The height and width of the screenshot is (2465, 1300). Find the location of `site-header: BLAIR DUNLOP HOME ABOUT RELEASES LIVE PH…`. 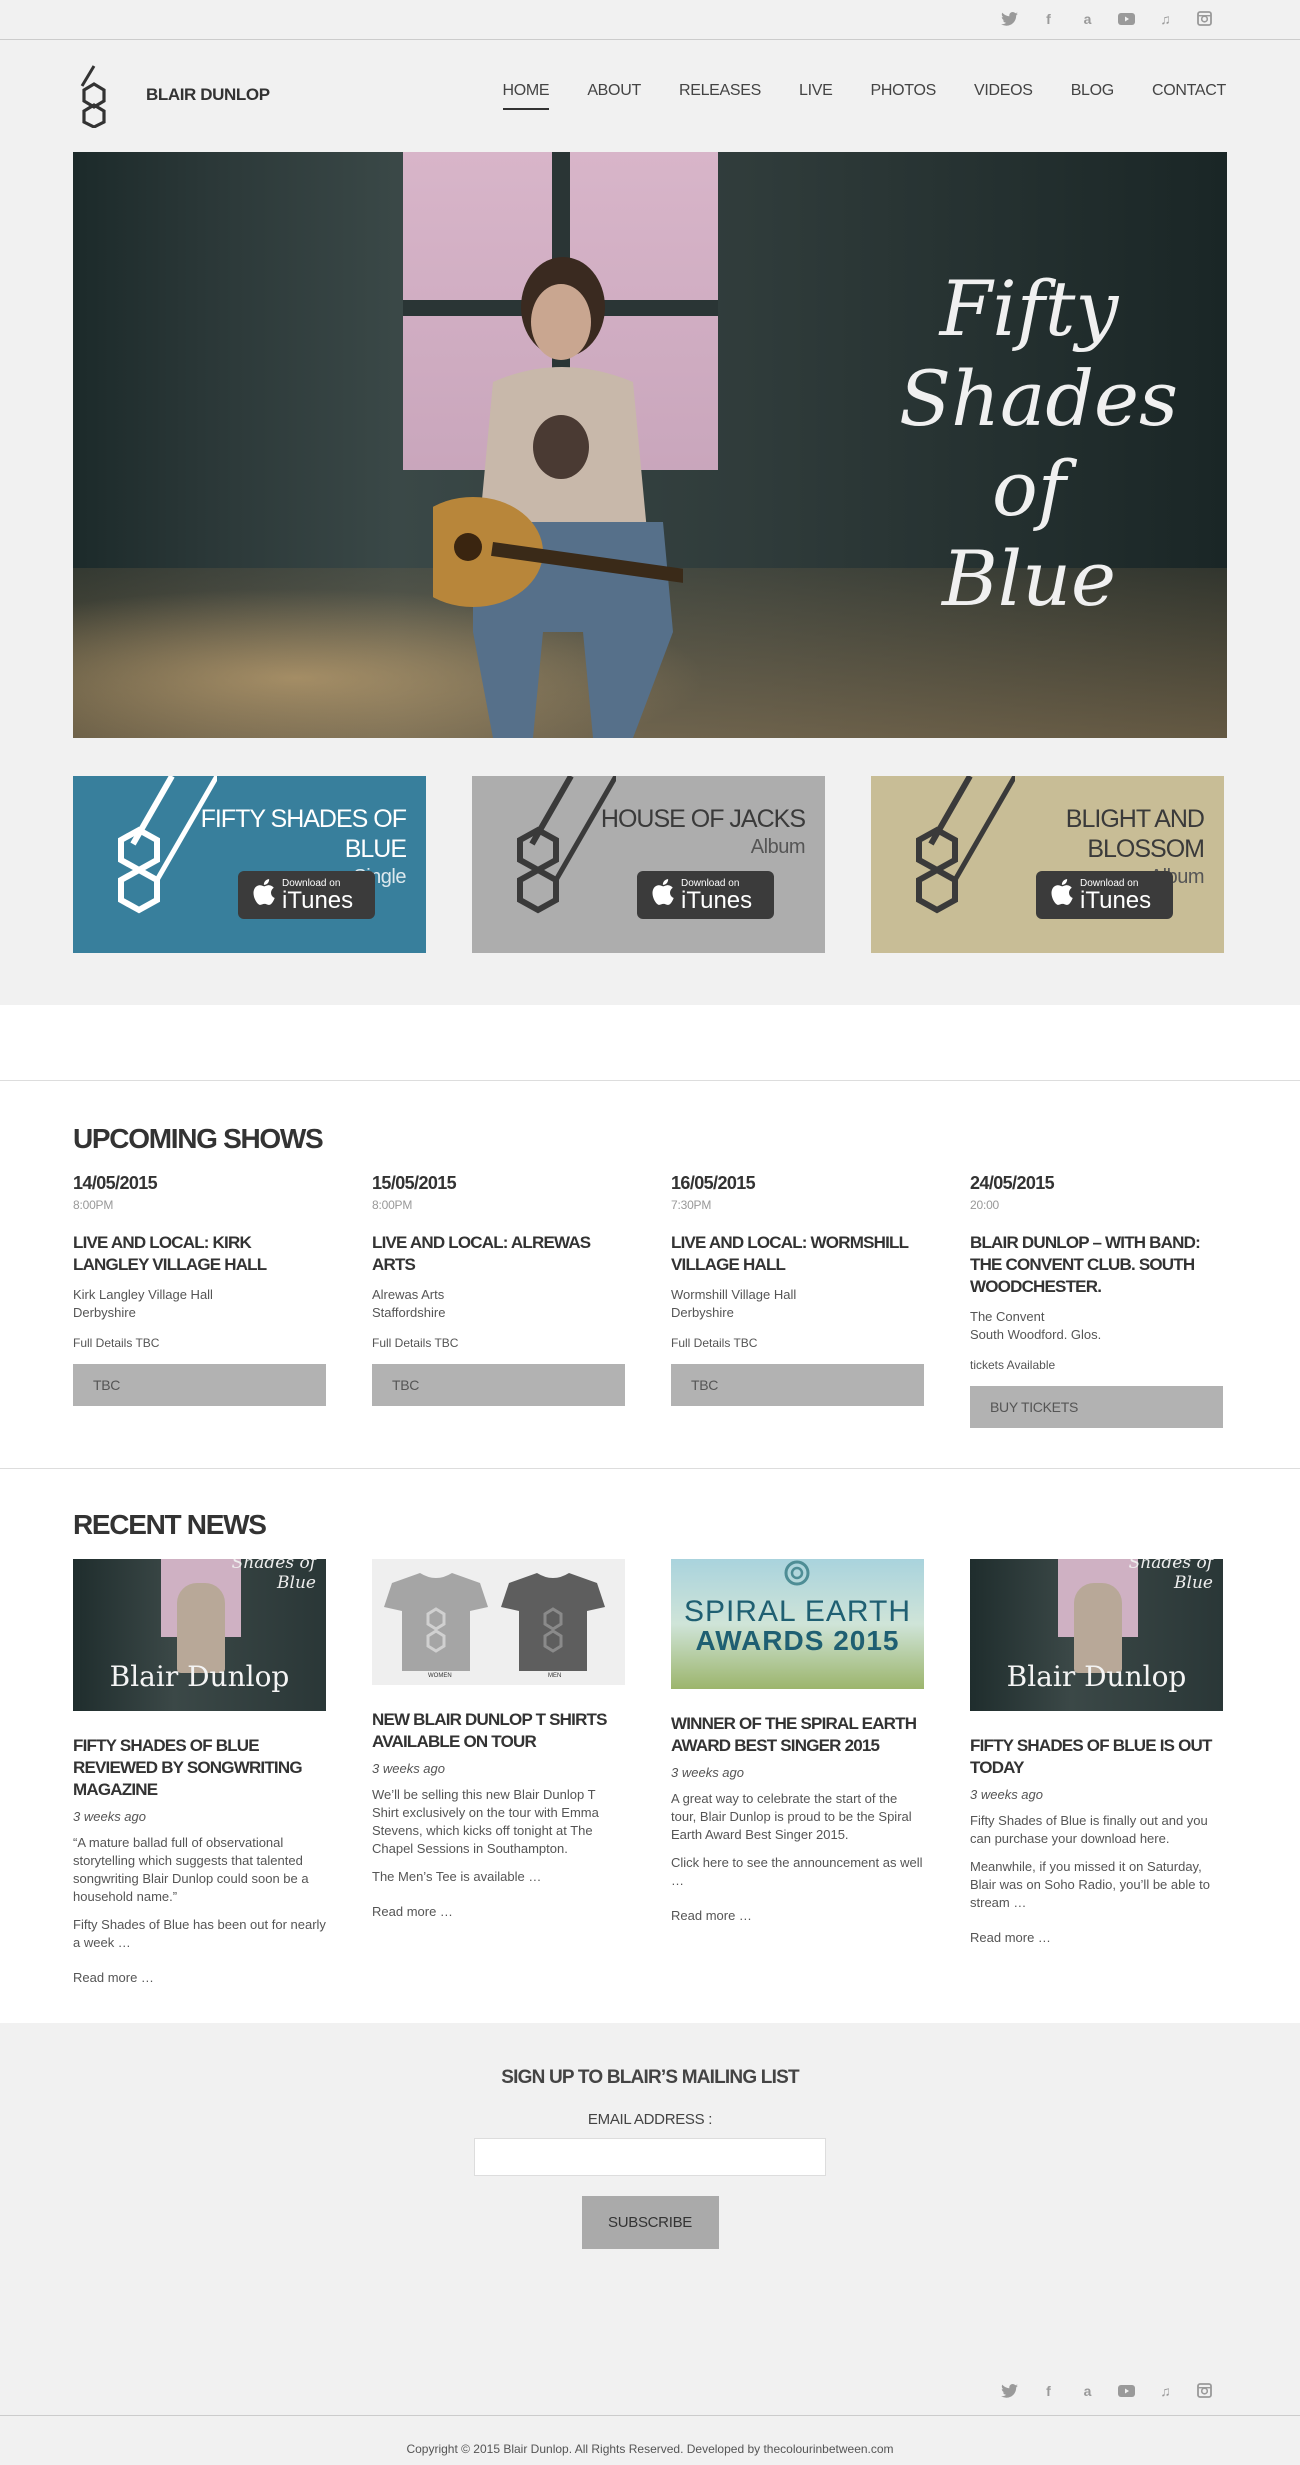

site-header: BLAIR DUNLOP HOME ABOUT RELEASES LIVE PH… is located at coordinates (650, 96).